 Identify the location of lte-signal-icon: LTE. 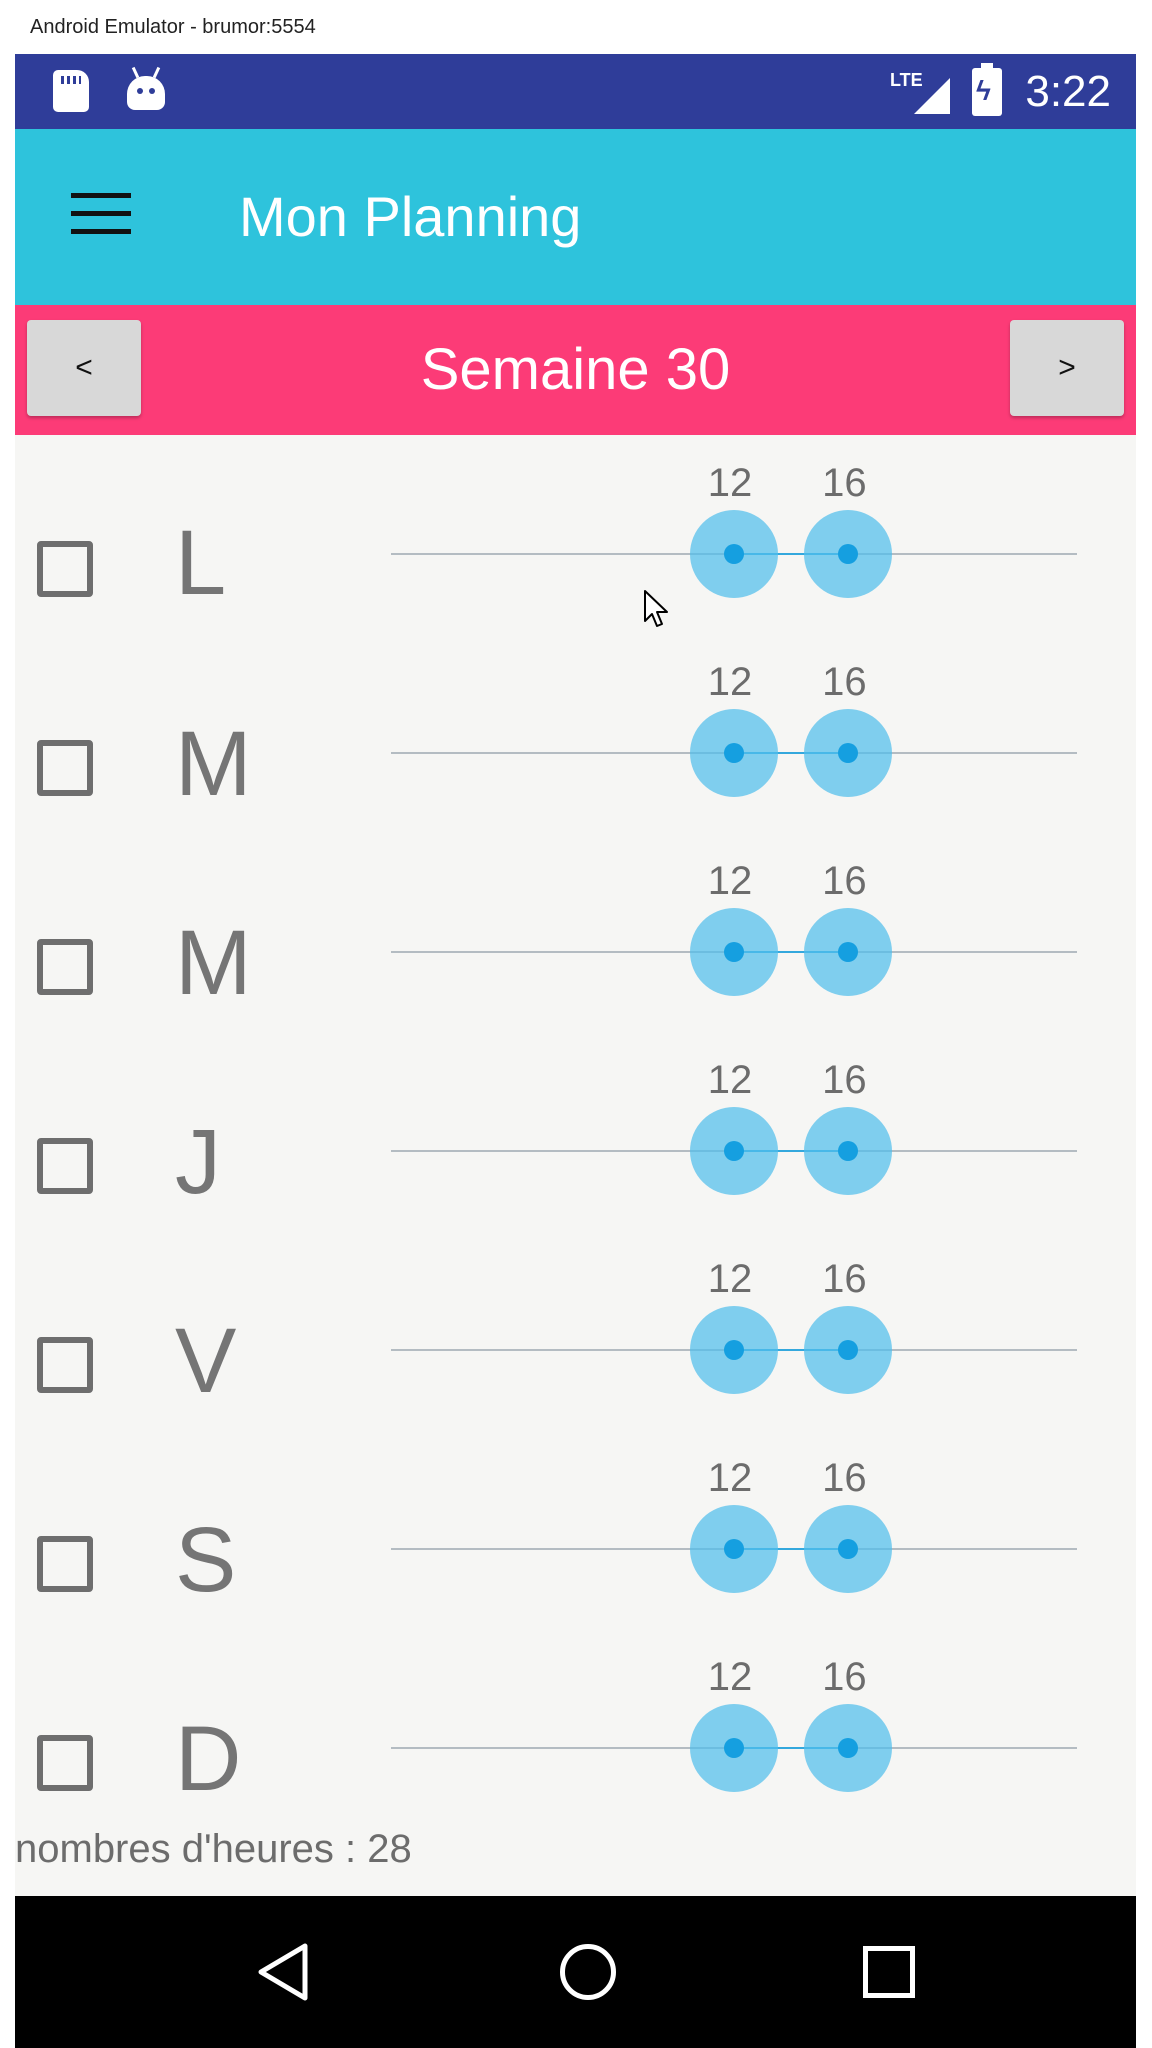
(920, 92).